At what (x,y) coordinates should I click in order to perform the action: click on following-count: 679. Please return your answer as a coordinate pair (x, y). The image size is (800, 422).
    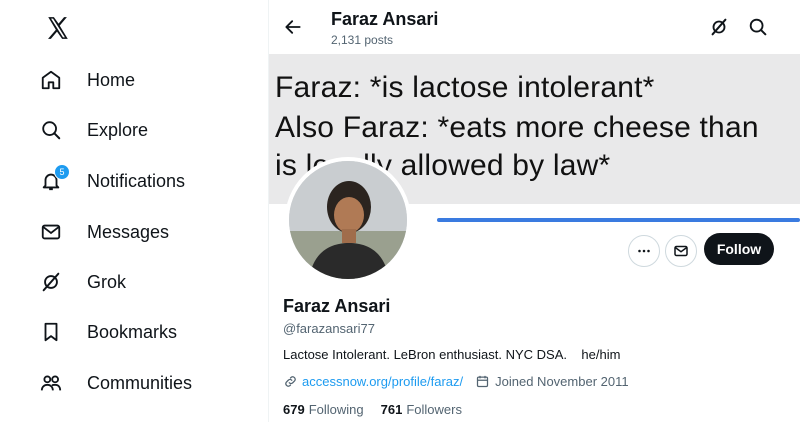
    Looking at the image, I should click on (294, 409).